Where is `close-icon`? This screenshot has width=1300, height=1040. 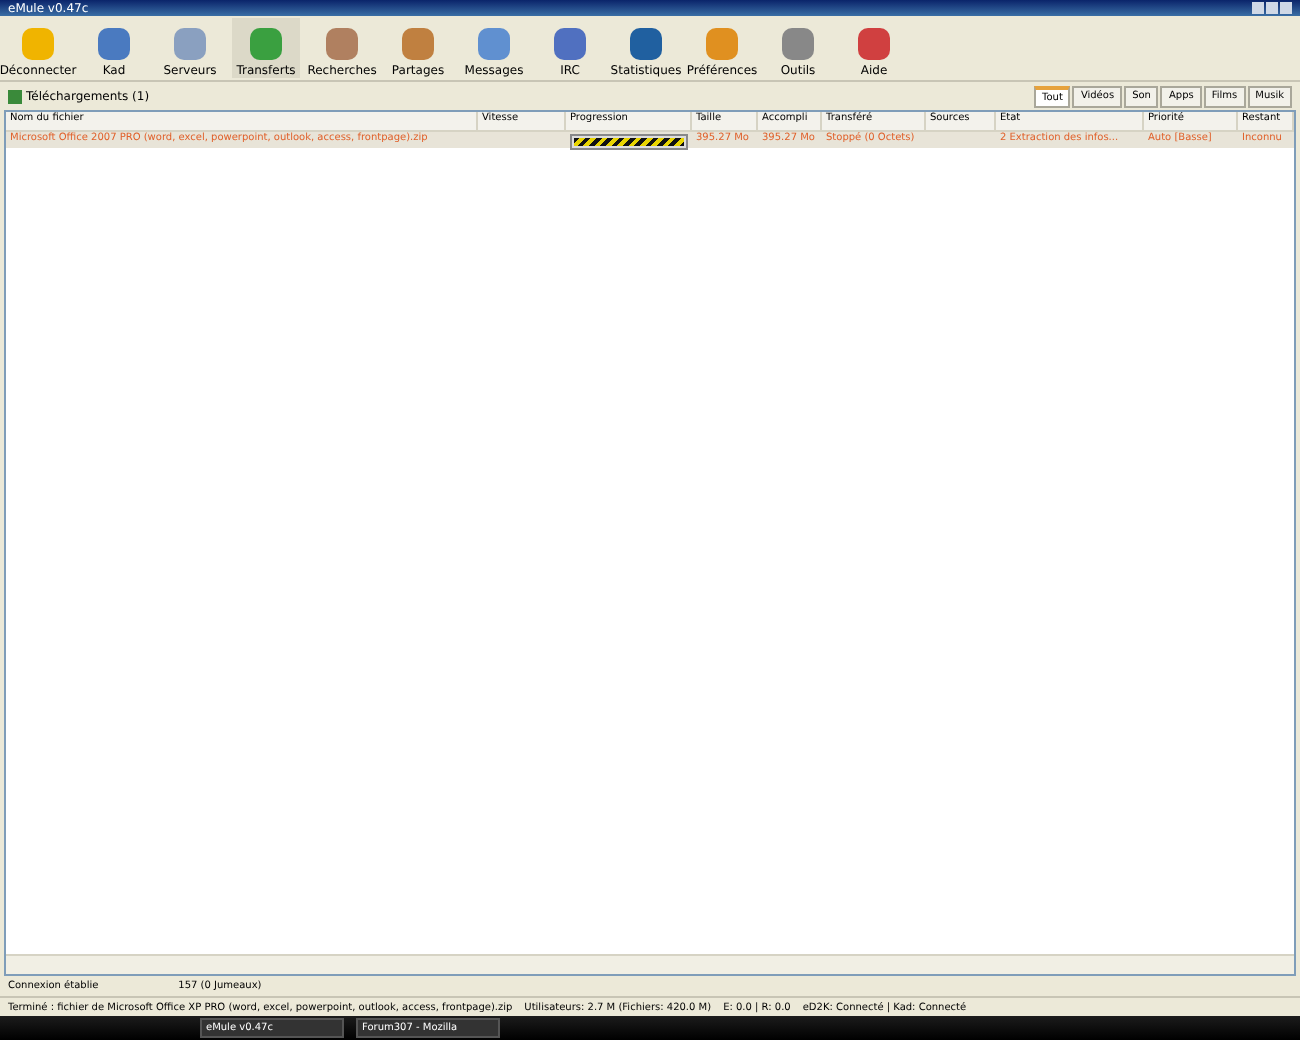 close-icon is located at coordinates (1286, 8).